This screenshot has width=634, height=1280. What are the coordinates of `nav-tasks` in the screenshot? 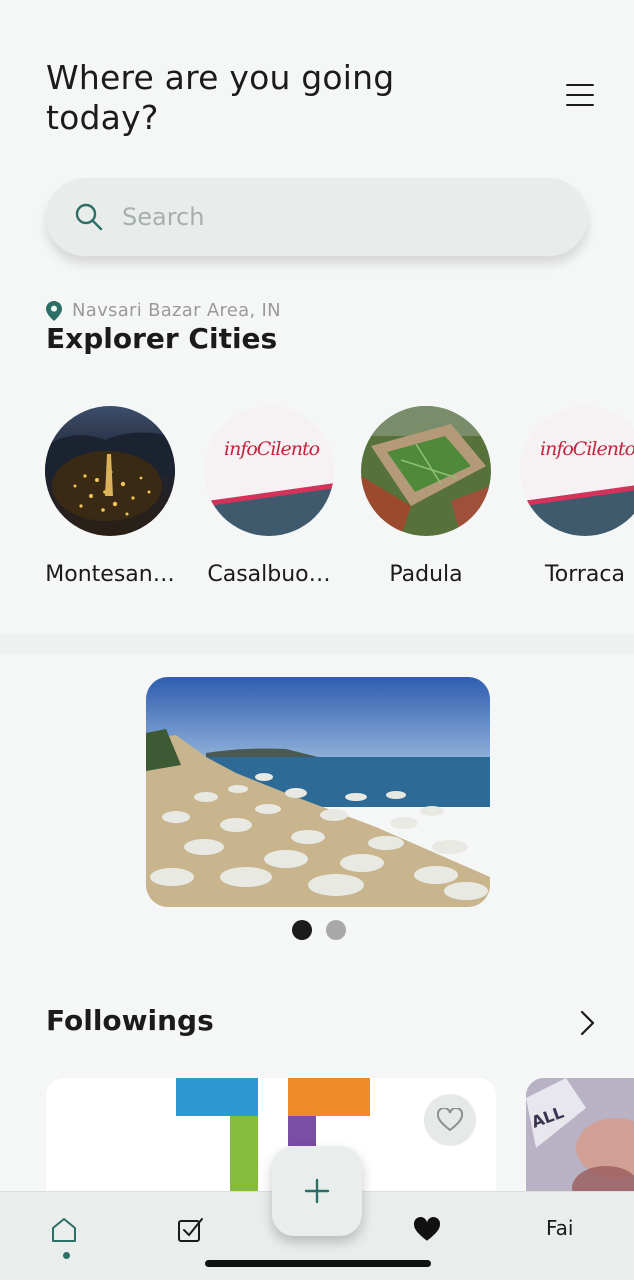 It's located at (190, 1230).